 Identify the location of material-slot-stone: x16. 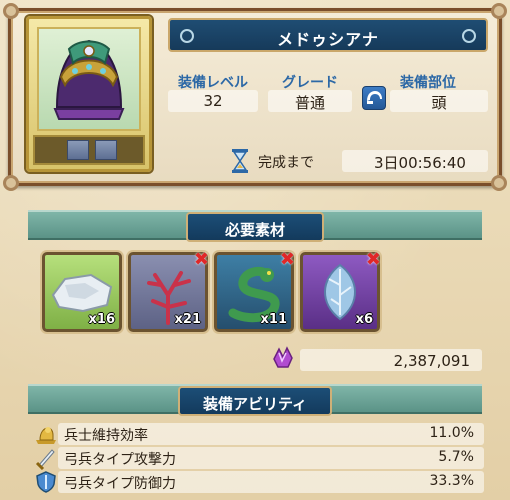
(82, 292).